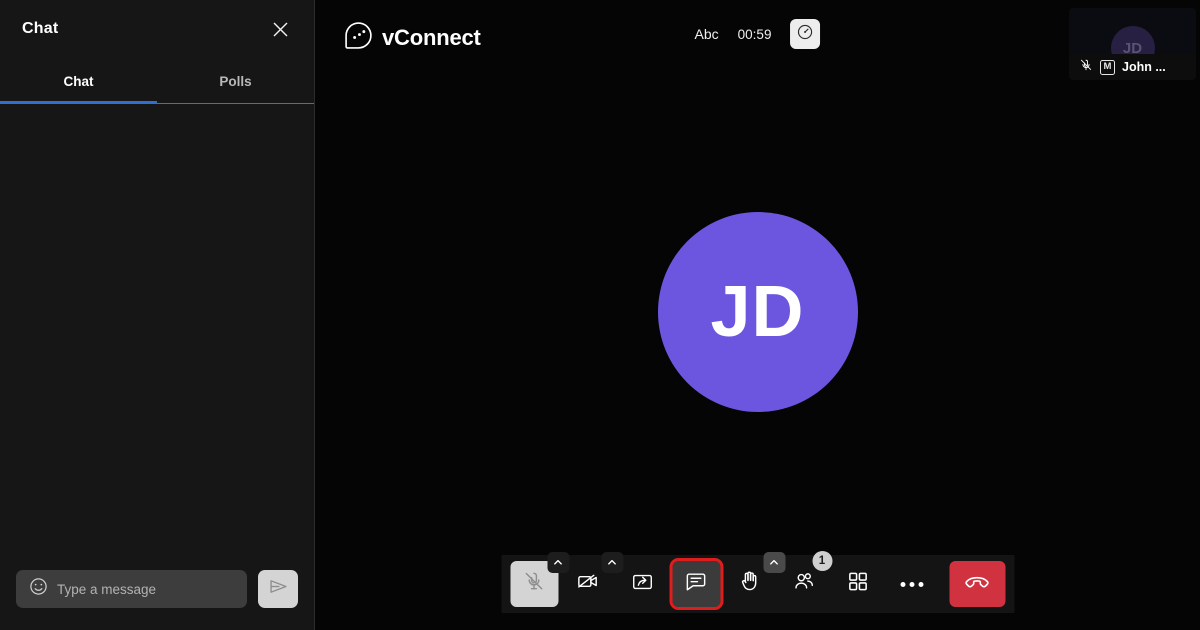 Image resolution: width=1200 pixels, height=630 pixels. I want to click on raise-hand-button, so click(755, 579).